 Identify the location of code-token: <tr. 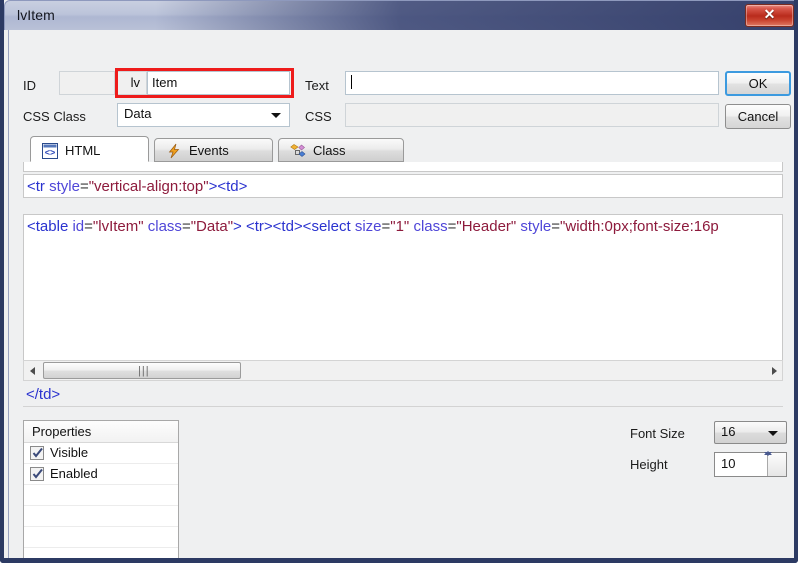
(38, 186).